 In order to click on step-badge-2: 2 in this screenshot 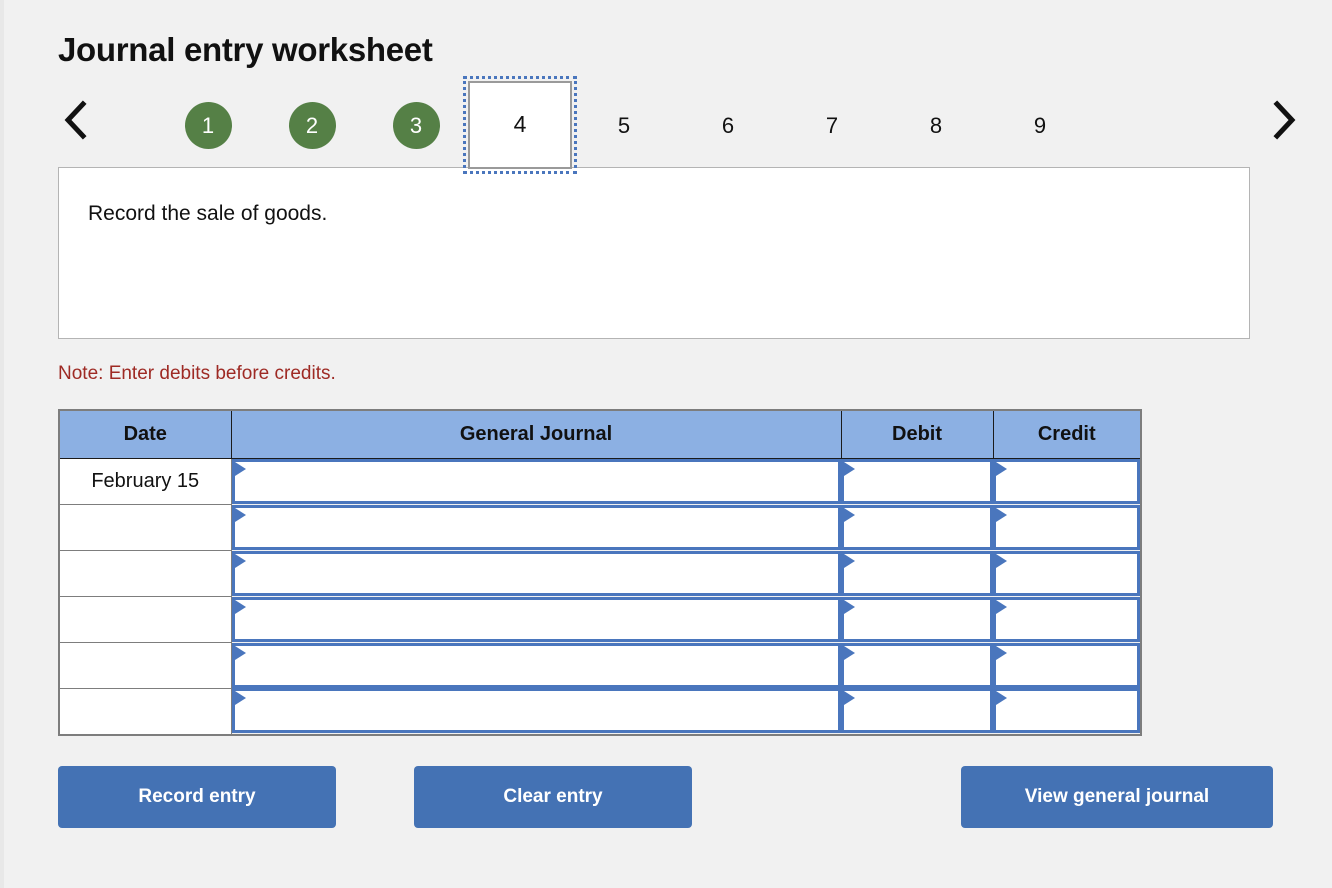, I will do `click(312, 126)`.